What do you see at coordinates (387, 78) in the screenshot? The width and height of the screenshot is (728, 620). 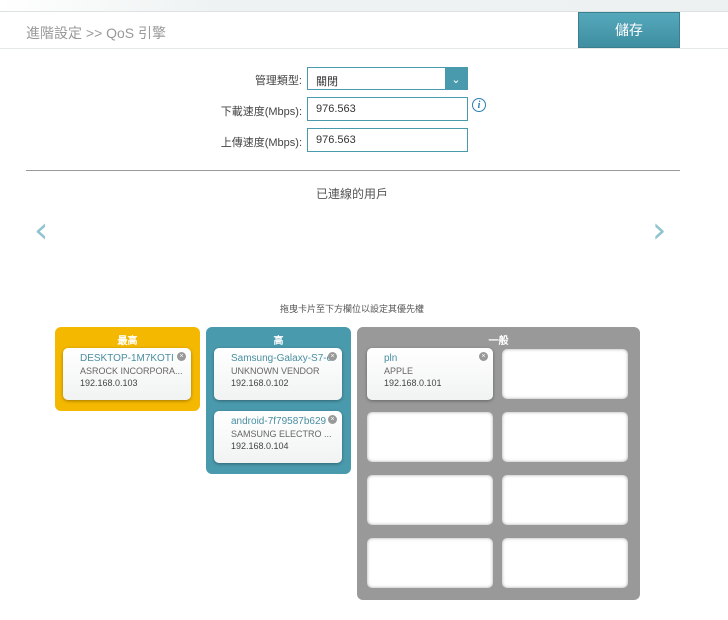 I see `mgmt-type-select: 關閉 ⌄` at bounding box center [387, 78].